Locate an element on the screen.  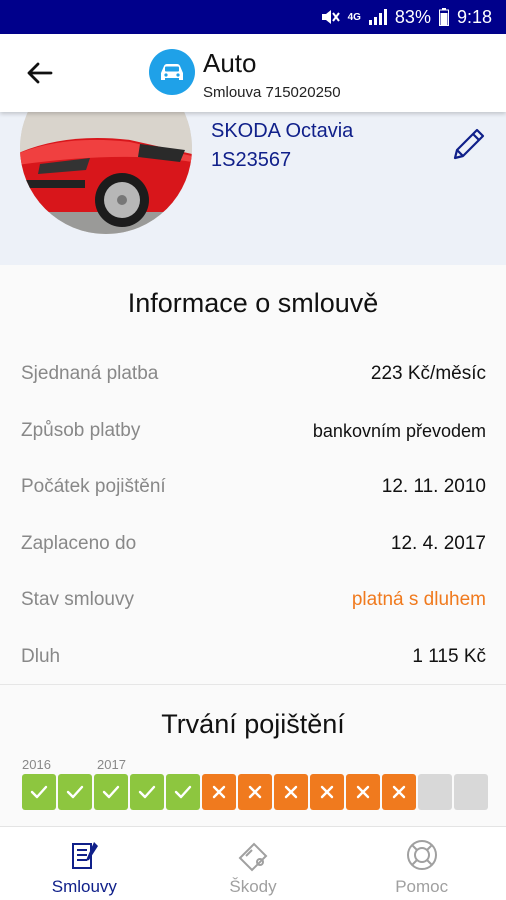
category-avatar is located at coordinates (172, 72).